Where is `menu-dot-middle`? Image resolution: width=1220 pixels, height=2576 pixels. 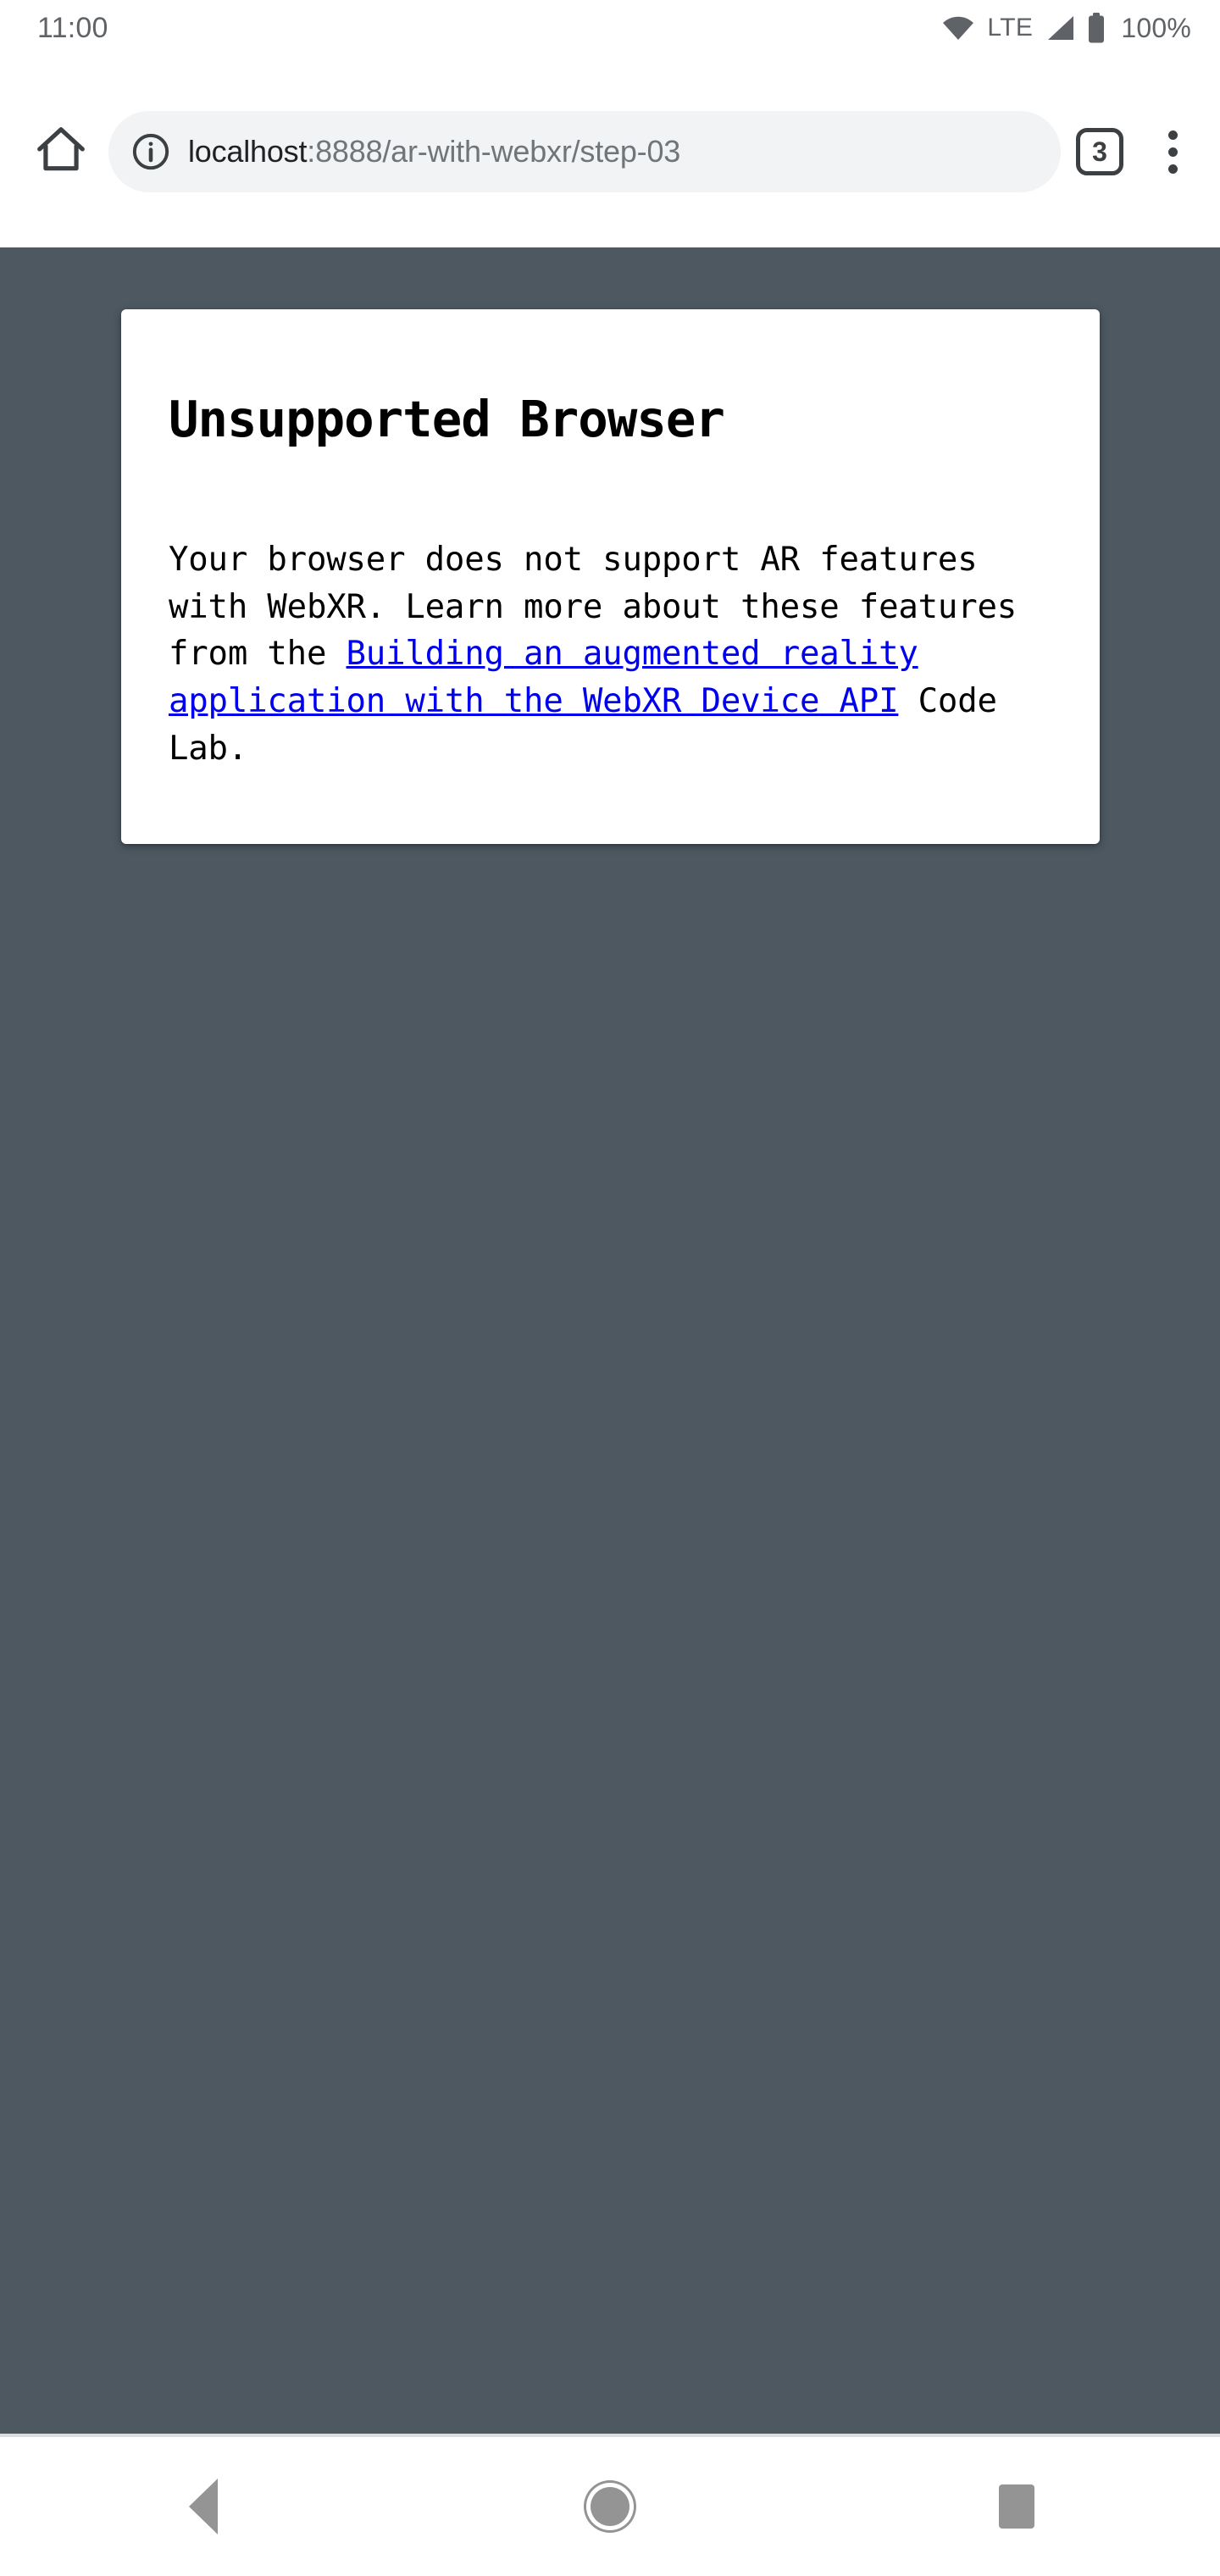
menu-dot-middle is located at coordinates (1172, 152).